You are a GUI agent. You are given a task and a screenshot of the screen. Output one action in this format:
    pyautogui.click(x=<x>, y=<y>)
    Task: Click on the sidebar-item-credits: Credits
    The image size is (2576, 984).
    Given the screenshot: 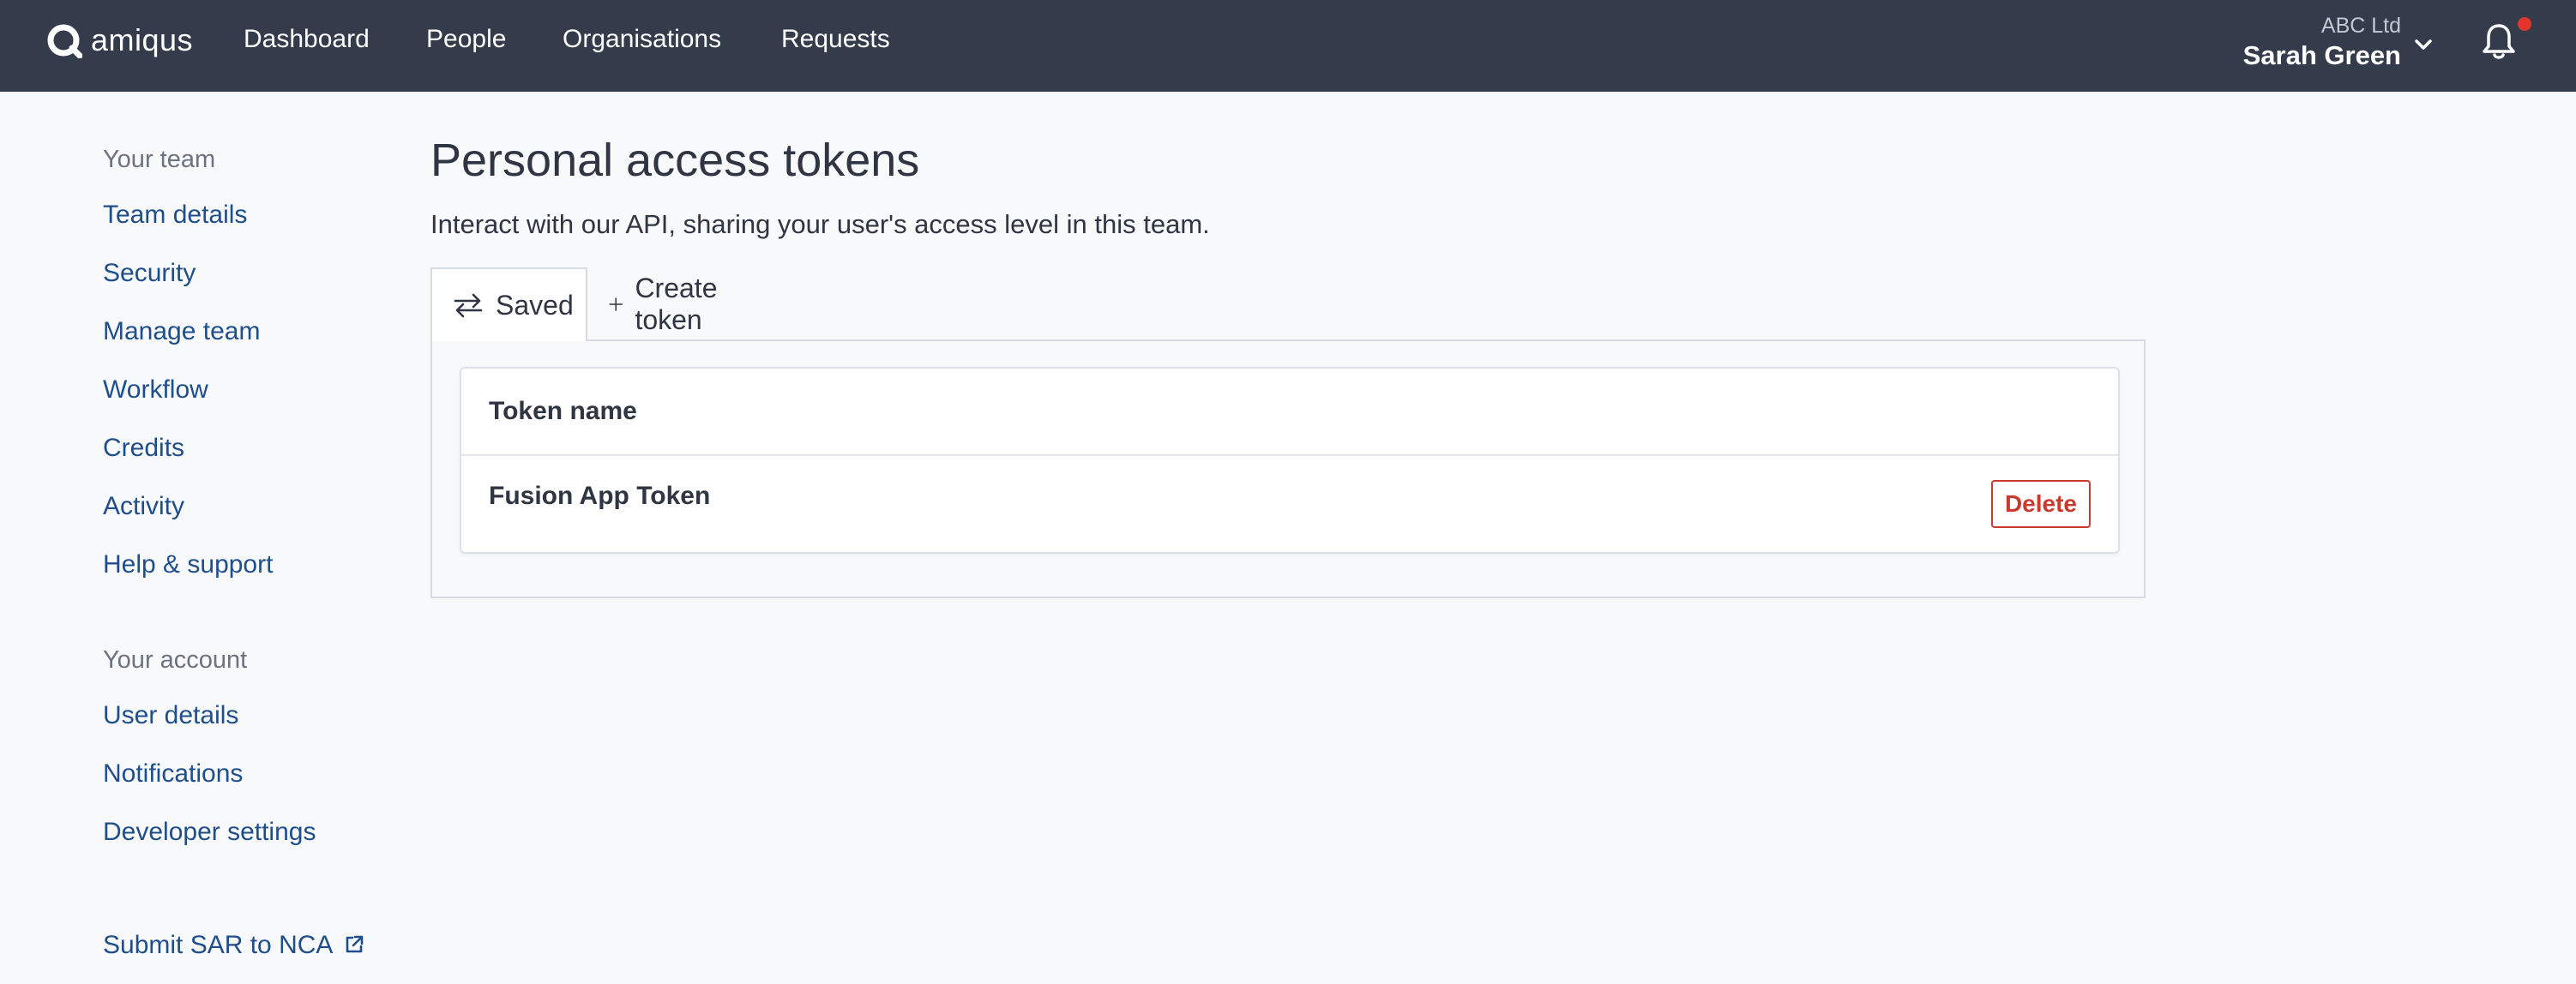 What is the action you would take?
    pyautogui.click(x=143, y=448)
    